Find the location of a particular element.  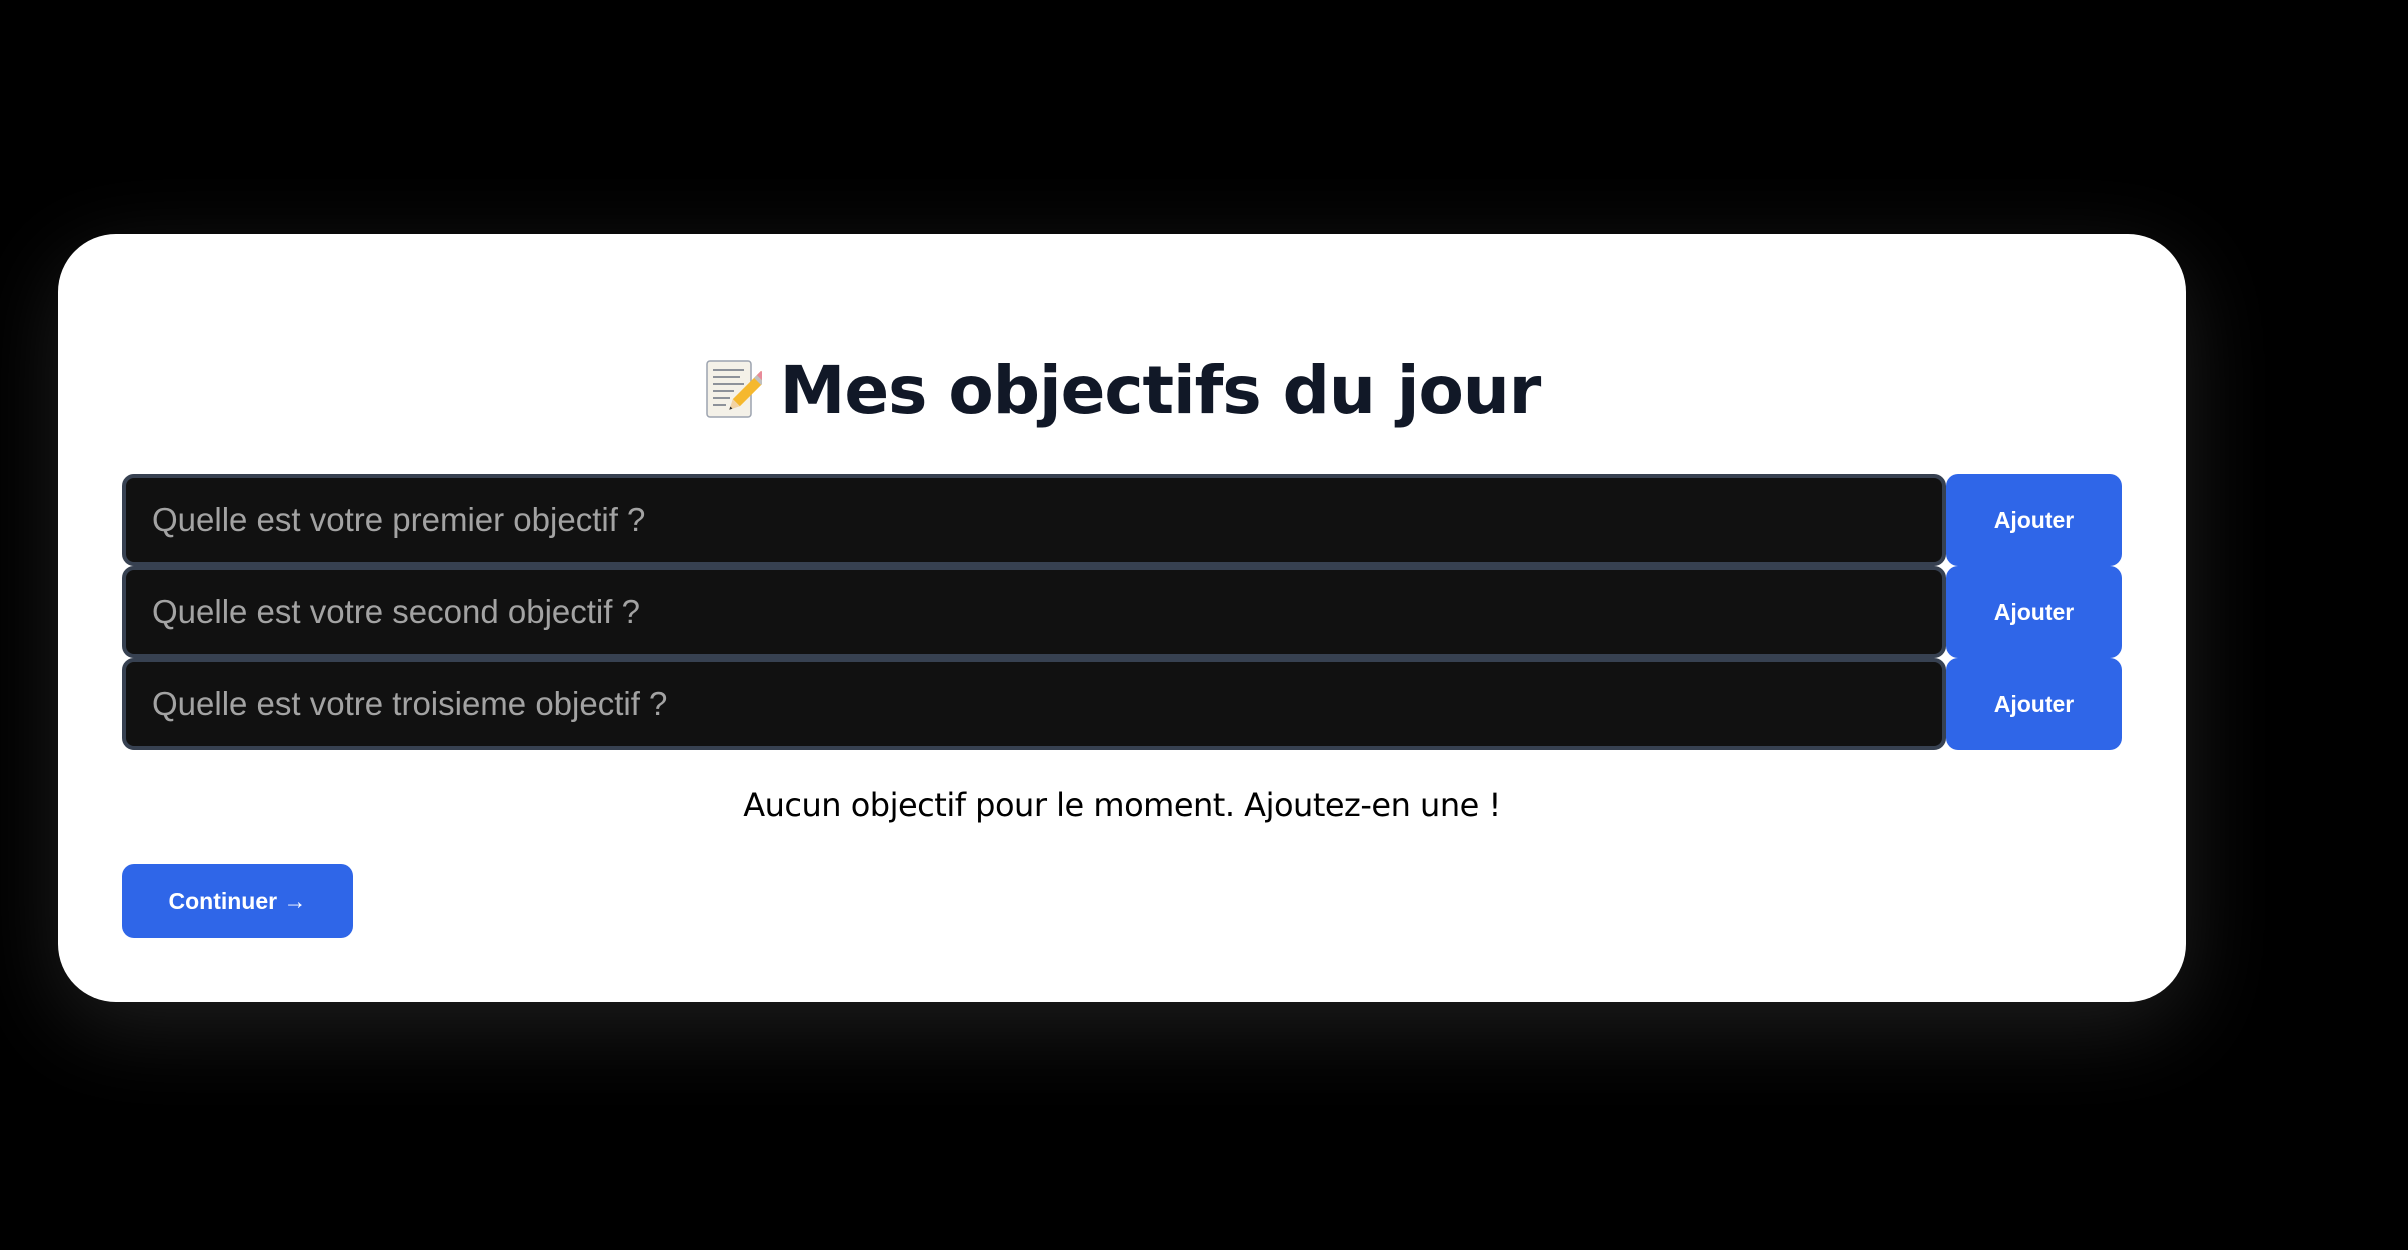

add-goal-2-button: Ajouter is located at coordinates (2034, 612).